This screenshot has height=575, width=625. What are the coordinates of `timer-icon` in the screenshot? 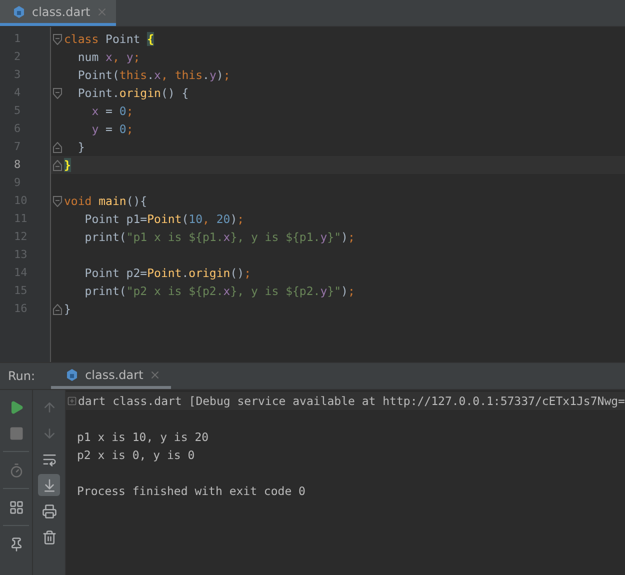 It's located at (16, 470).